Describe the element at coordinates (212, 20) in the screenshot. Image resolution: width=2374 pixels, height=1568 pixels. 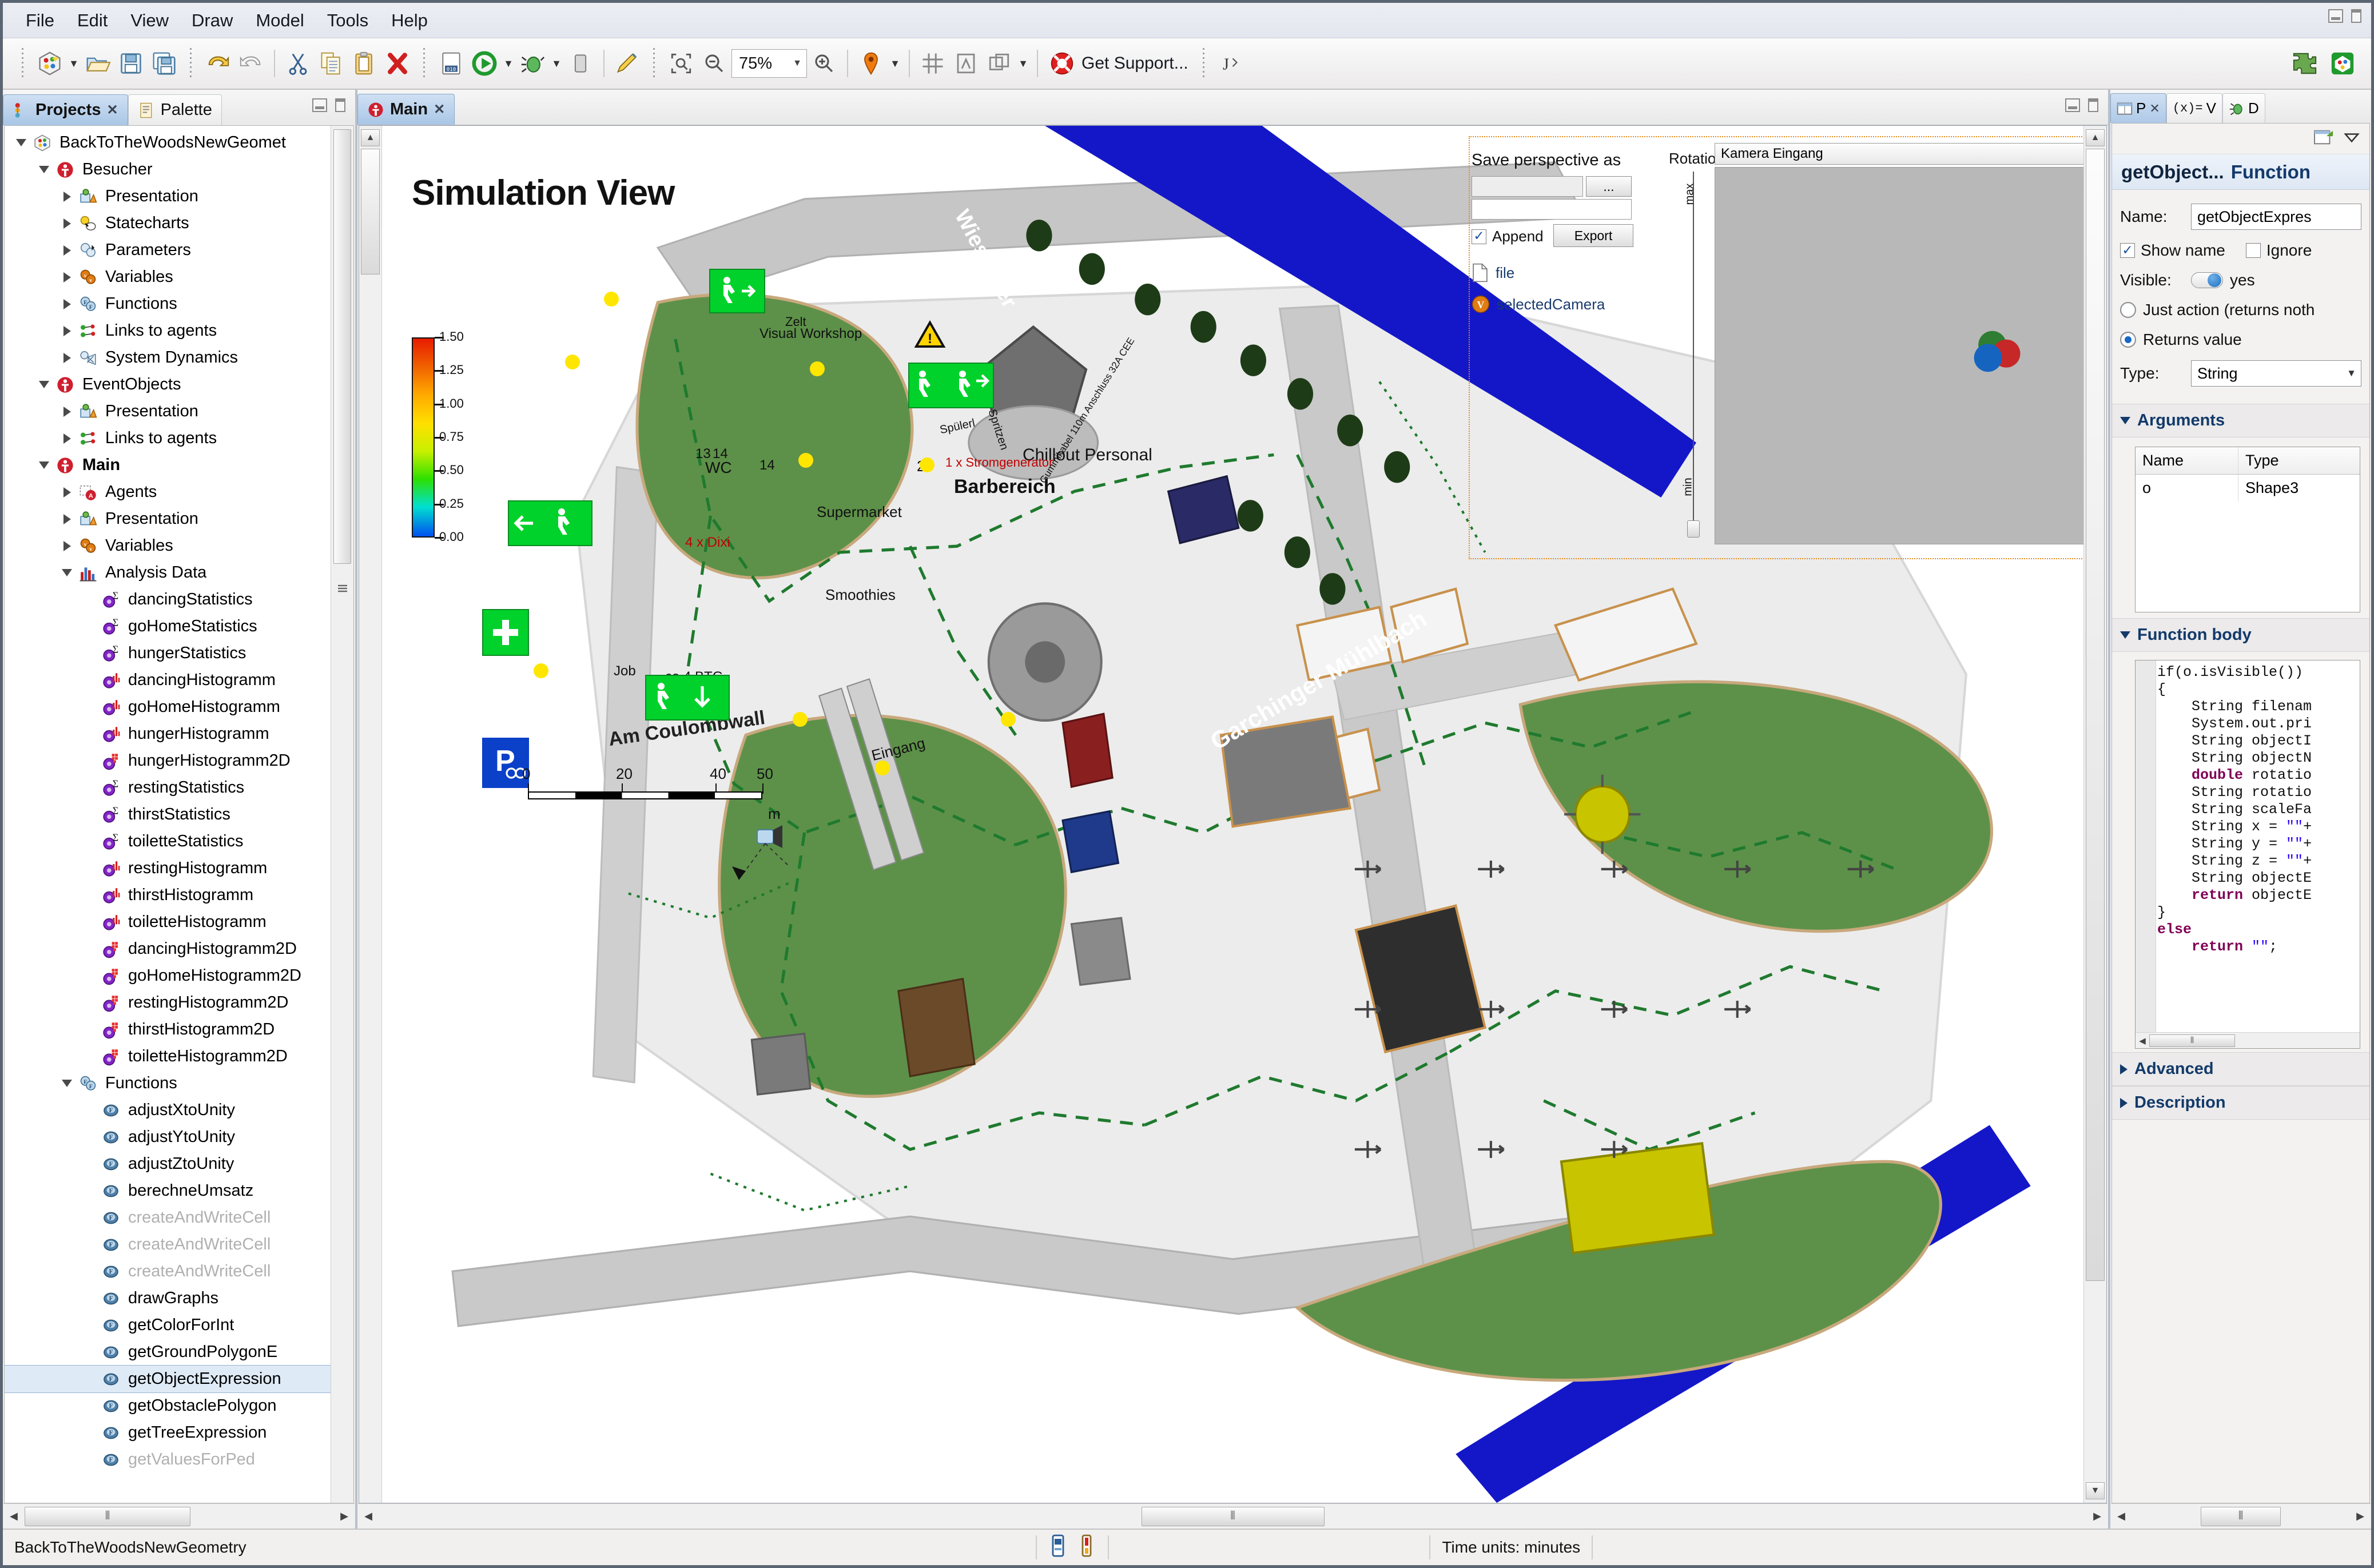
I see `menu-item-draw: Draw` at that location.